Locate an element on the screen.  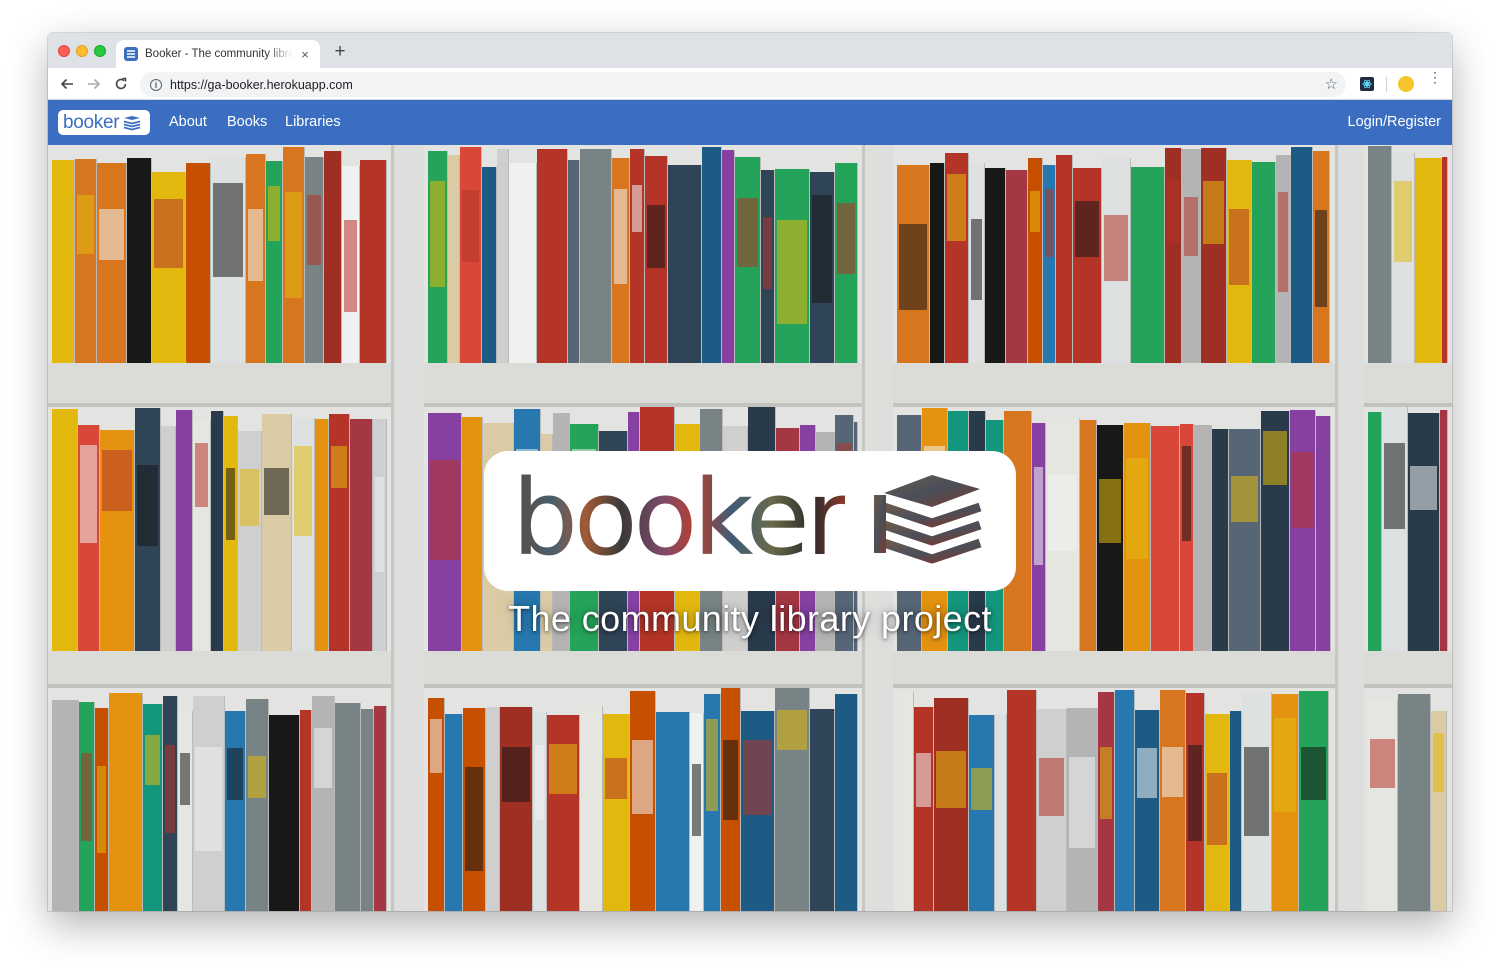
extension-icon is located at coordinates (1367, 84).